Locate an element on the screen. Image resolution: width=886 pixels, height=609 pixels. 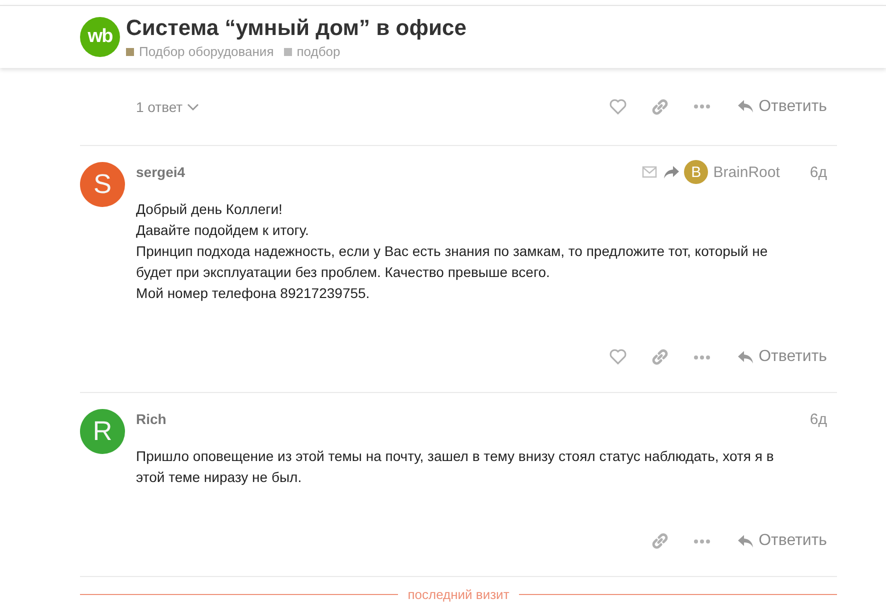
avatar: R is located at coordinates (102, 431).